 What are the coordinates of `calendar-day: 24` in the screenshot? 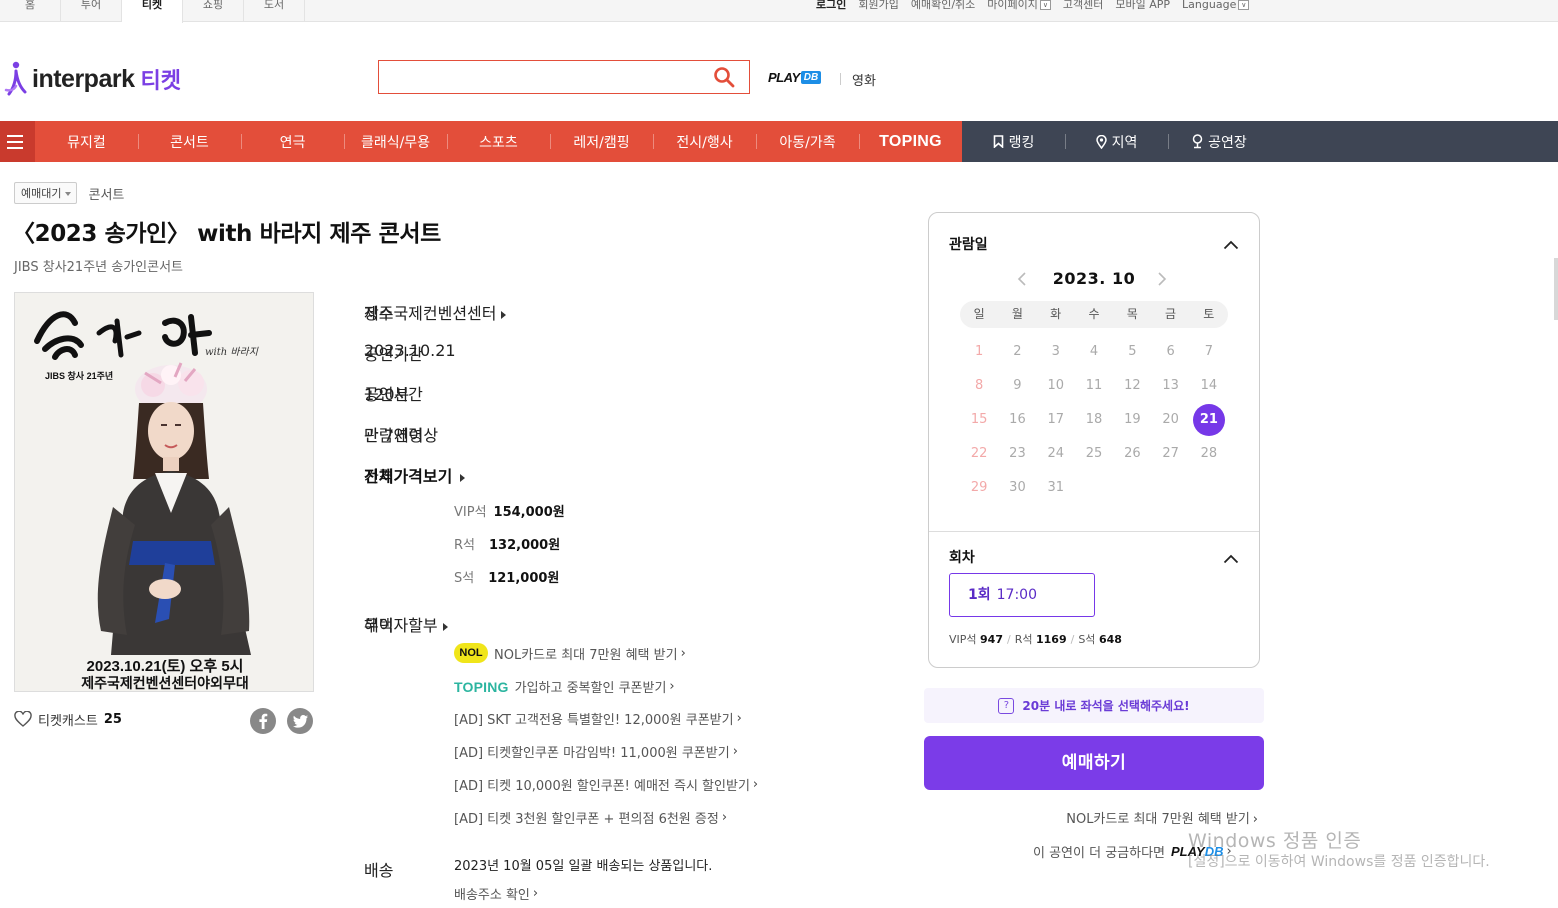 It's located at (1056, 454).